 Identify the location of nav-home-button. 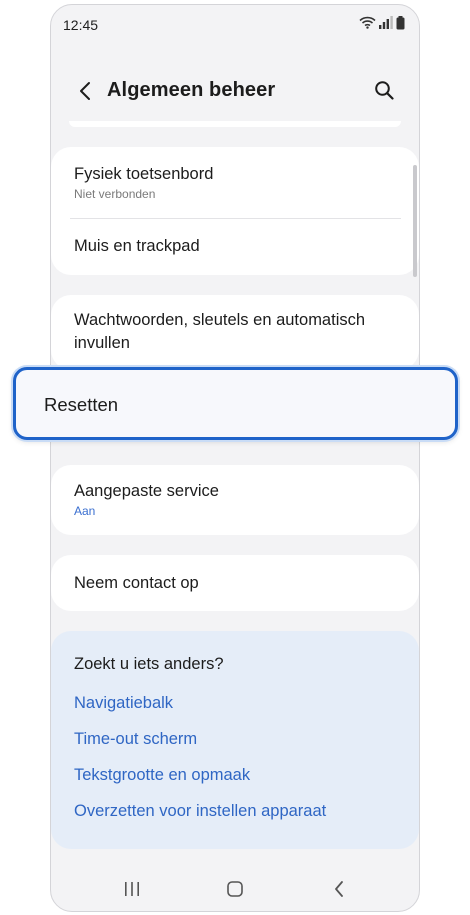
(235, 891).